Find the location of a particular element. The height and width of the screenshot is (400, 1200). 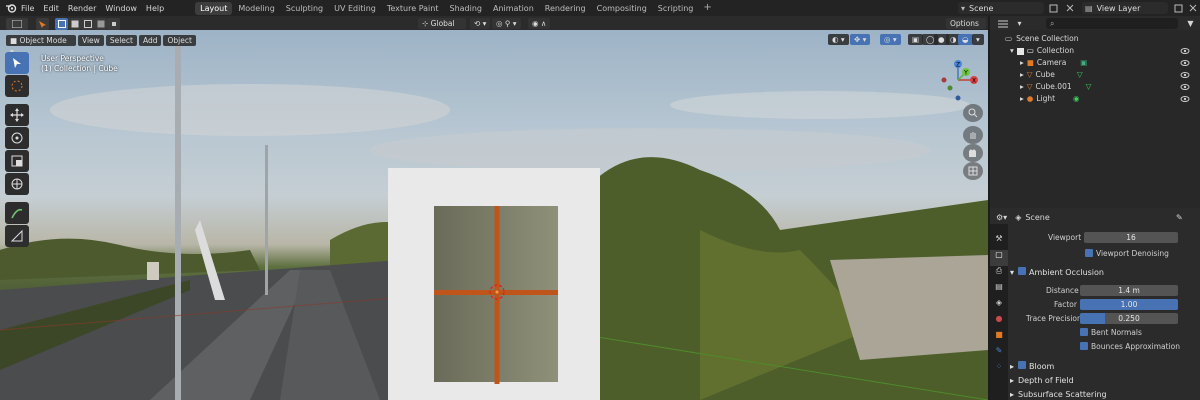

tab-uv-editing: UV Editing is located at coordinates (355, 8).